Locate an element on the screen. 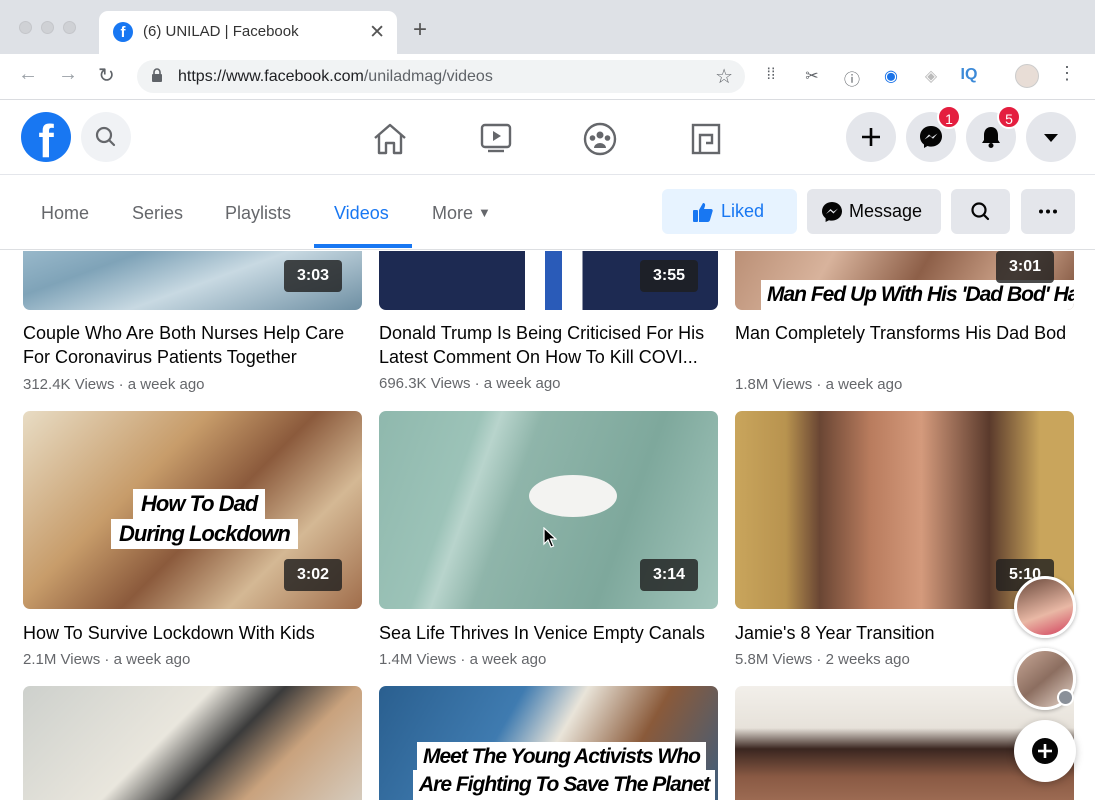 The image size is (1095, 800). tab-more: More ▼ is located at coordinates (461, 213).